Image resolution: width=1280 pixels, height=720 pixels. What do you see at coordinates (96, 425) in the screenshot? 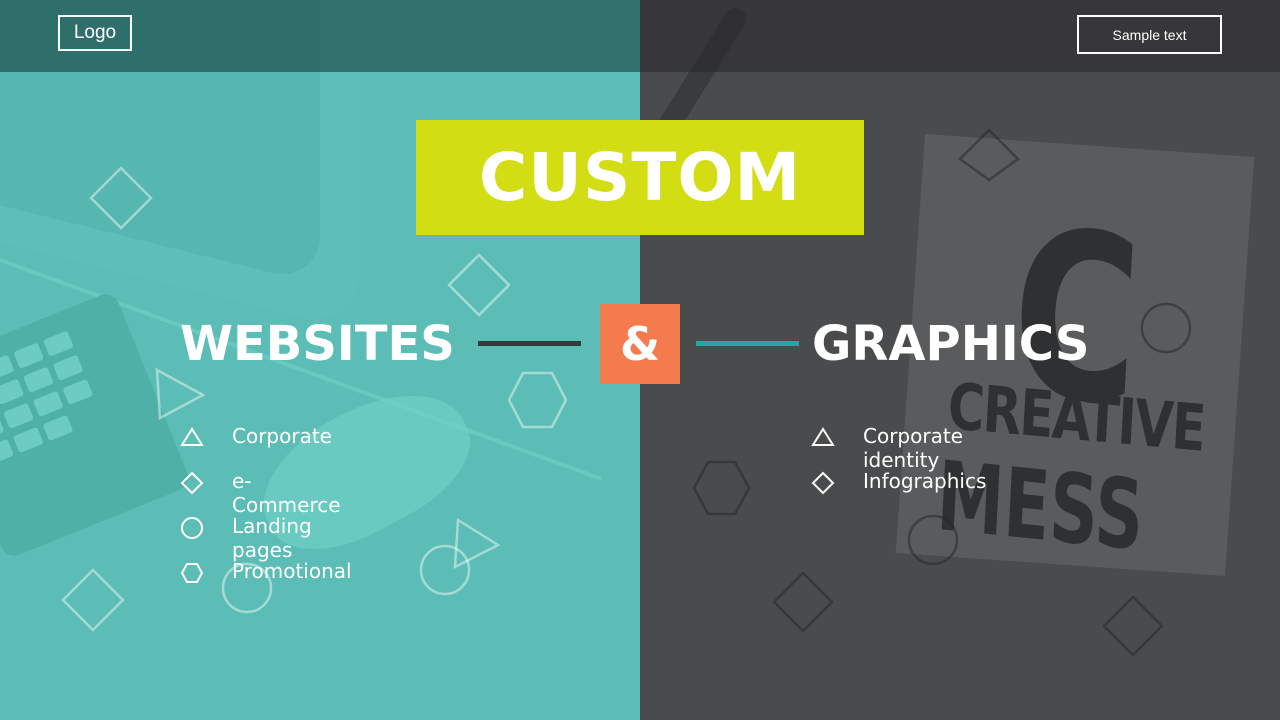
I see `keyboard-image` at bounding box center [96, 425].